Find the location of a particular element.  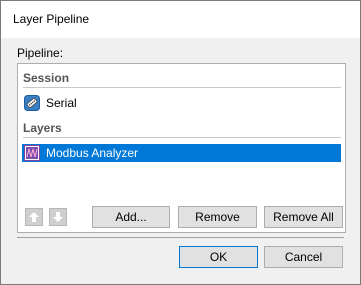

list-item-label: Serial is located at coordinates (61, 103).